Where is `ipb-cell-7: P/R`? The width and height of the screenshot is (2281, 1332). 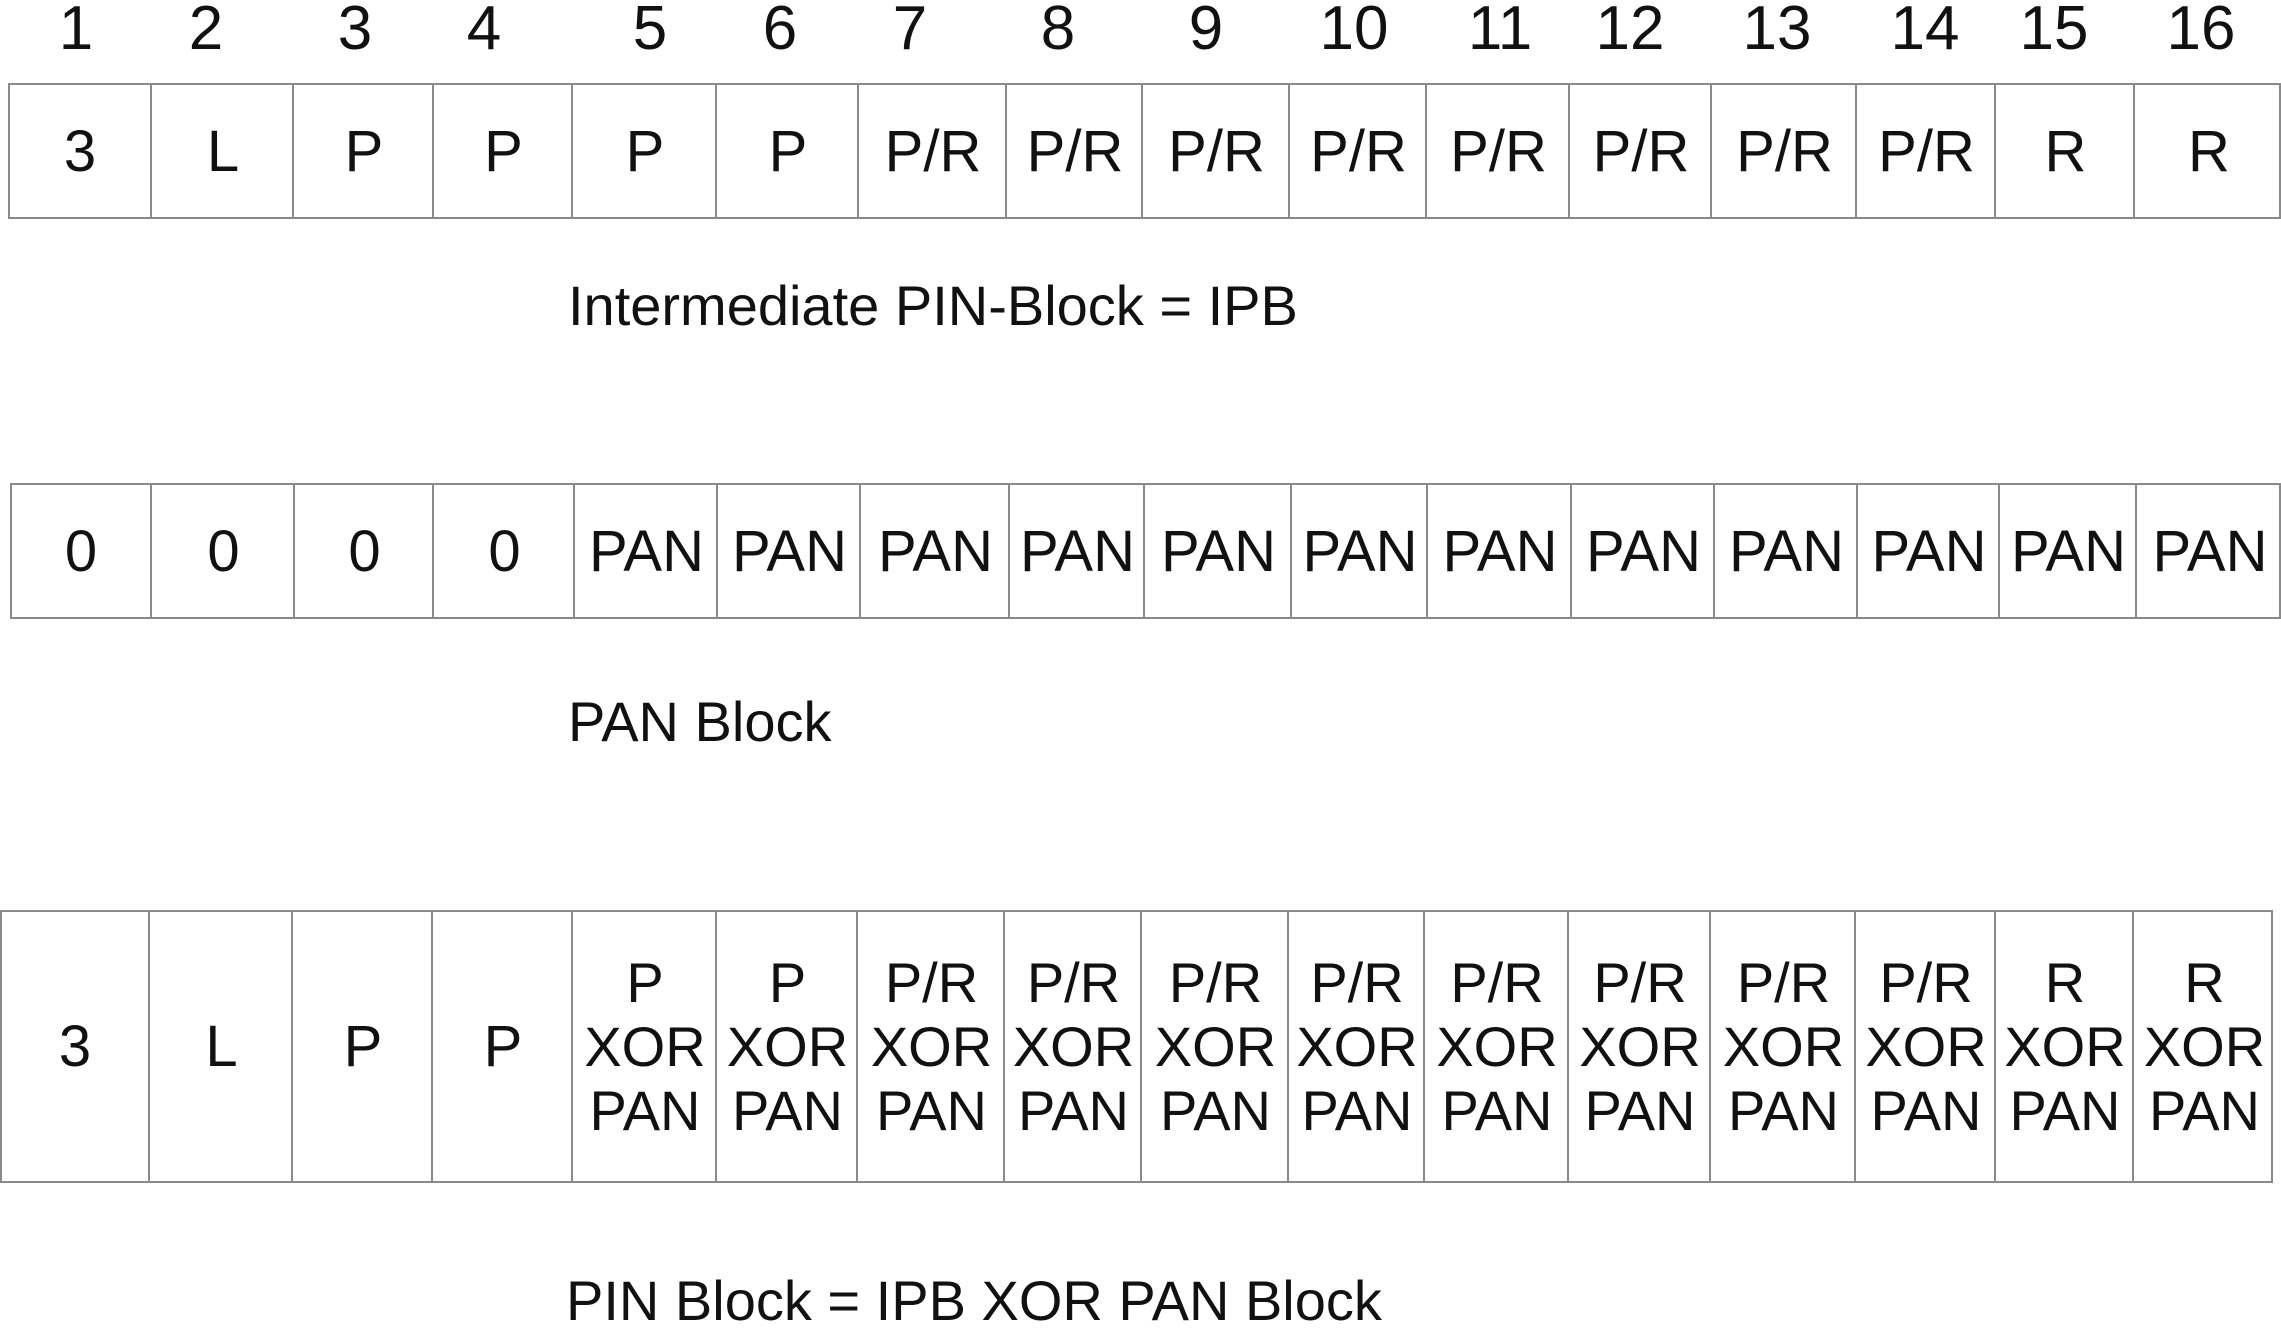 ipb-cell-7: P/R is located at coordinates (932, 151).